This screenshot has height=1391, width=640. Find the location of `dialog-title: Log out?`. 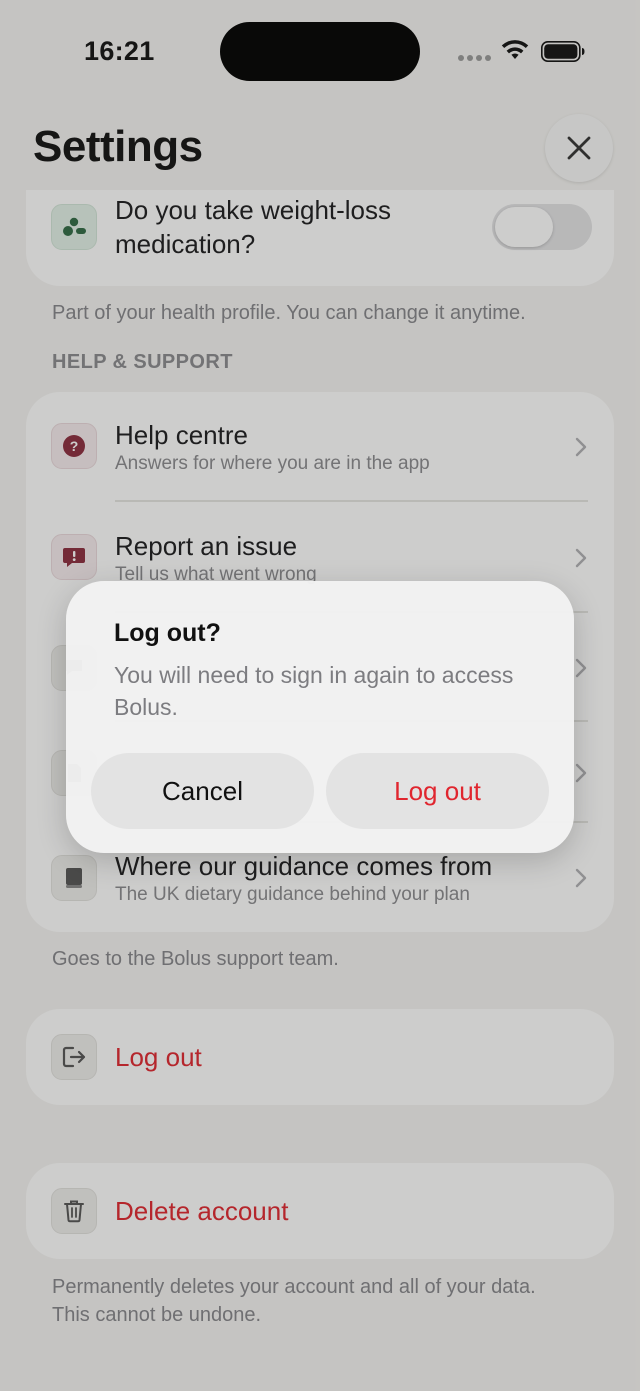

dialog-title: Log out? is located at coordinates (167, 633).